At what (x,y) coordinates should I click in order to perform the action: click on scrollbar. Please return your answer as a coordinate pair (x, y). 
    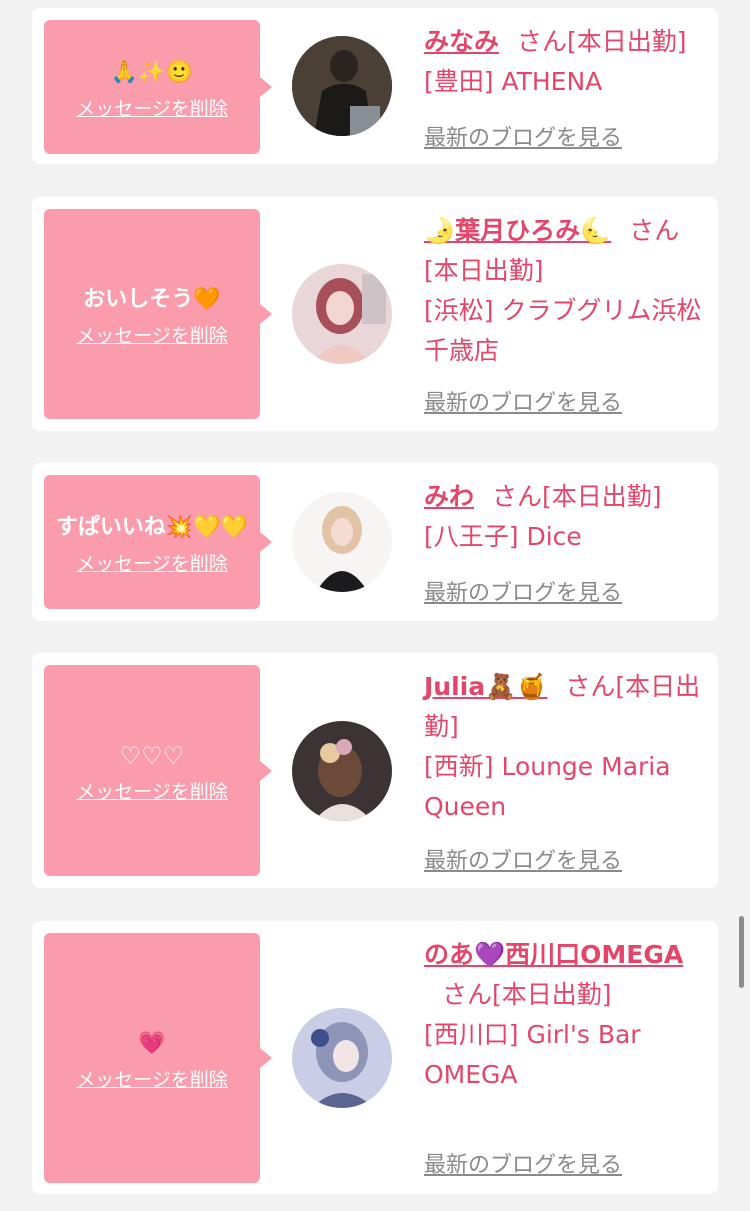
    Looking at the image, I should click on (741, 952).